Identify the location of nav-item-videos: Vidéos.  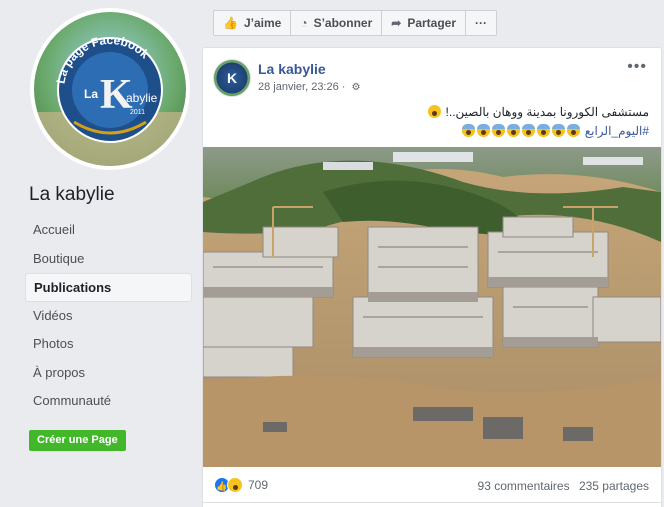
(108, 316).